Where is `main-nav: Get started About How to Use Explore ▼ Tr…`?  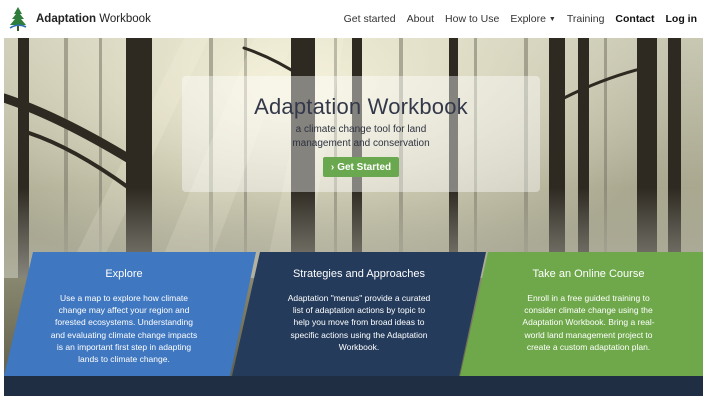
main-nav: Get started About How to Use Explore ▼ Tr… is located at coordinates (515, 19).